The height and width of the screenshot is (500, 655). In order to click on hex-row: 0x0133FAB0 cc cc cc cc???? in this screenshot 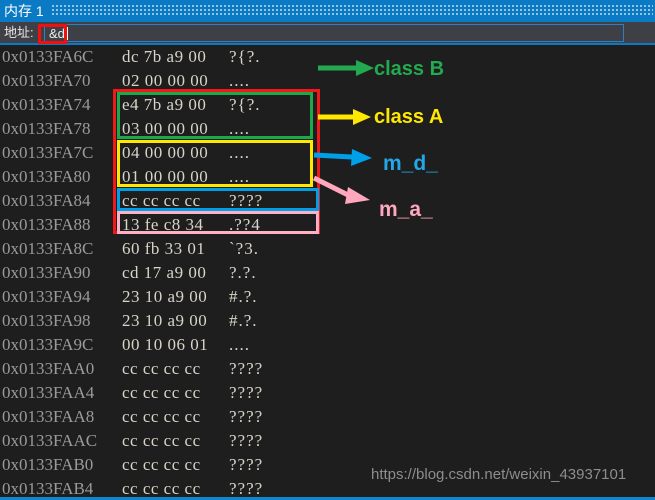, I will do `click(170, 465)`.